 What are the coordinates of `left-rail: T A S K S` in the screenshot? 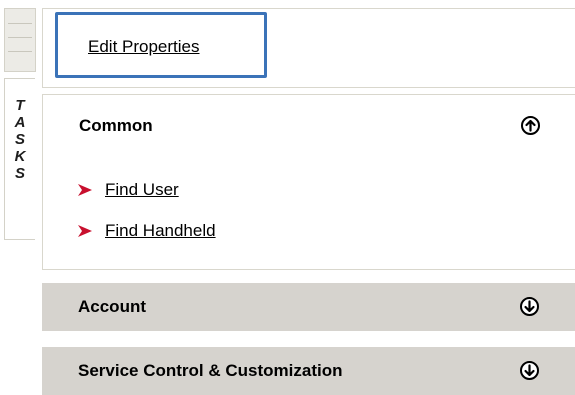 It's located at (19, 197).